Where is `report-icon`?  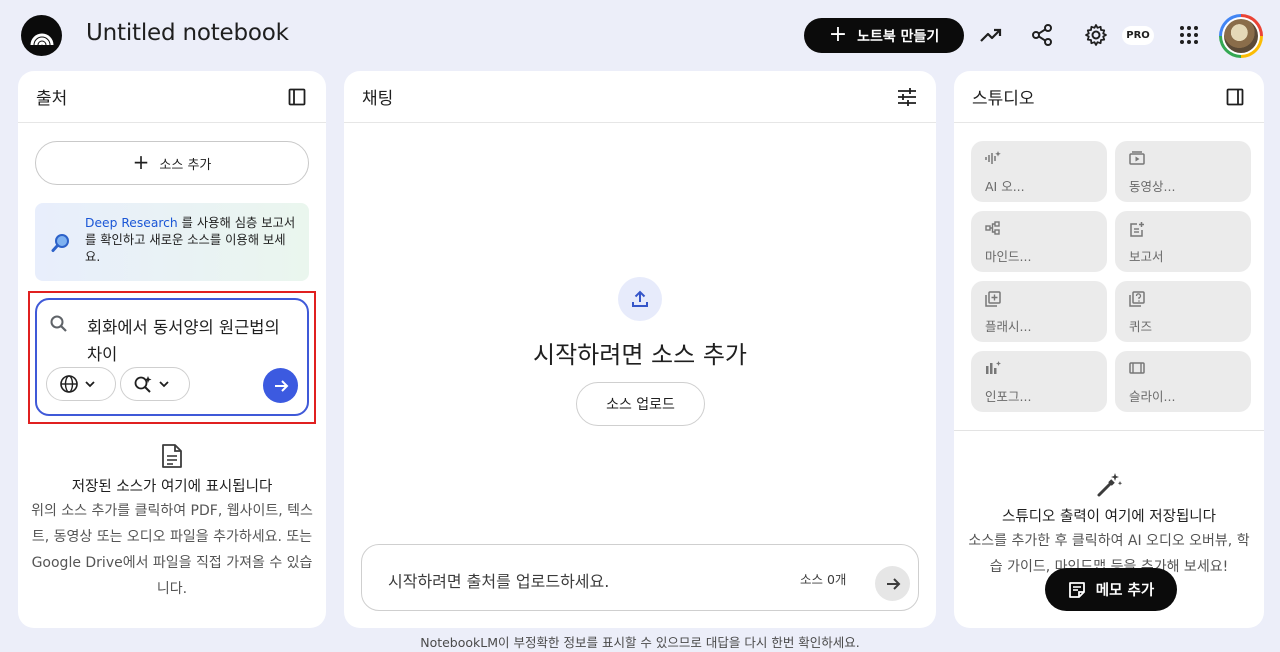
report-icon is located at coordinates (1137, 229).